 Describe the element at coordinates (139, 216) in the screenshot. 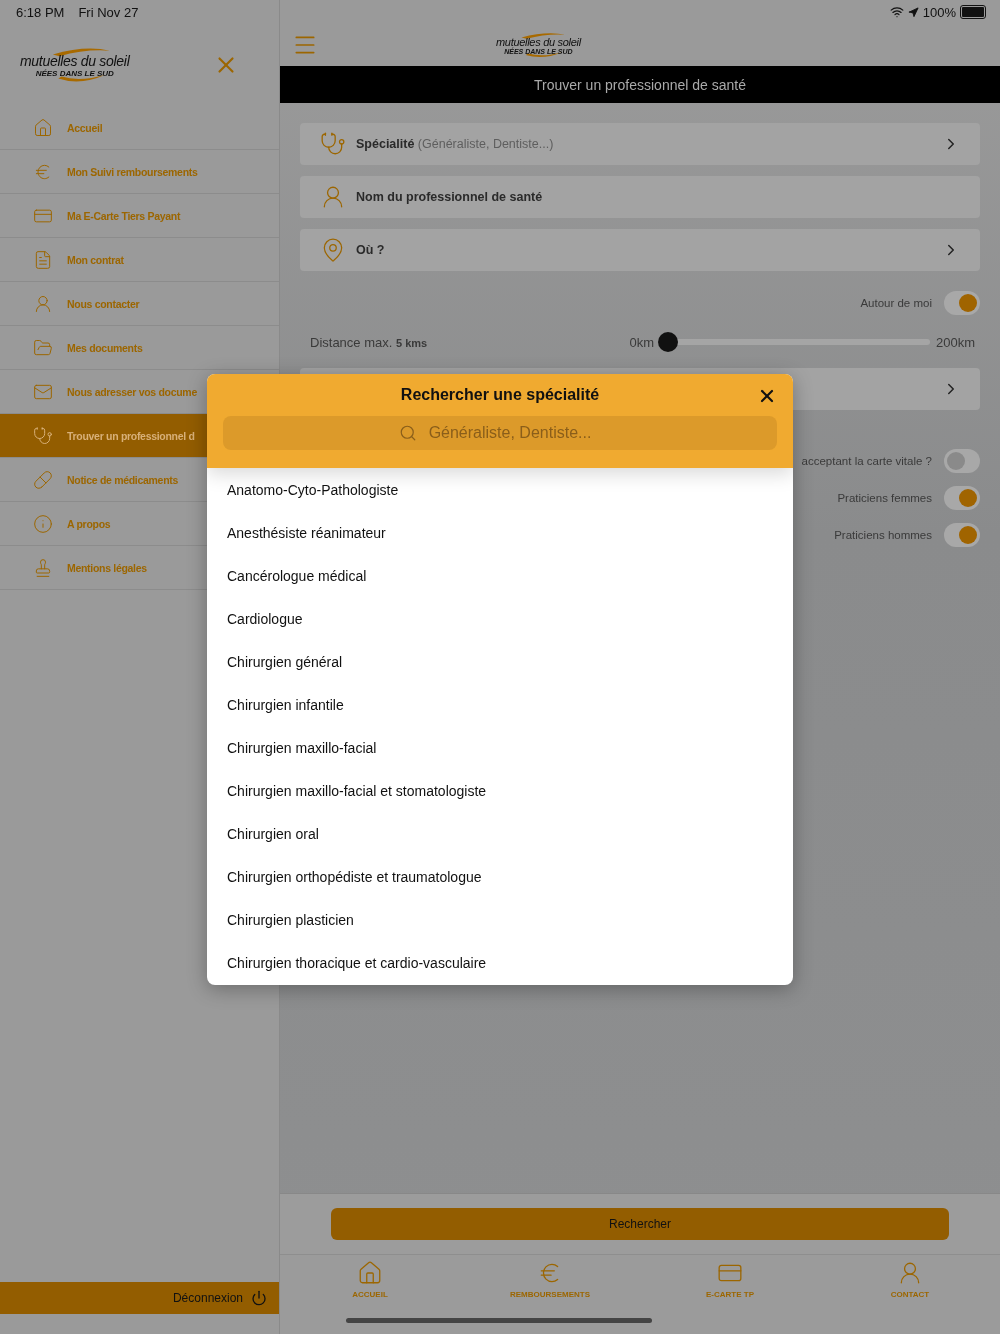

I see `menu-item: Ma E-Carte Tiers Payant` at that location.